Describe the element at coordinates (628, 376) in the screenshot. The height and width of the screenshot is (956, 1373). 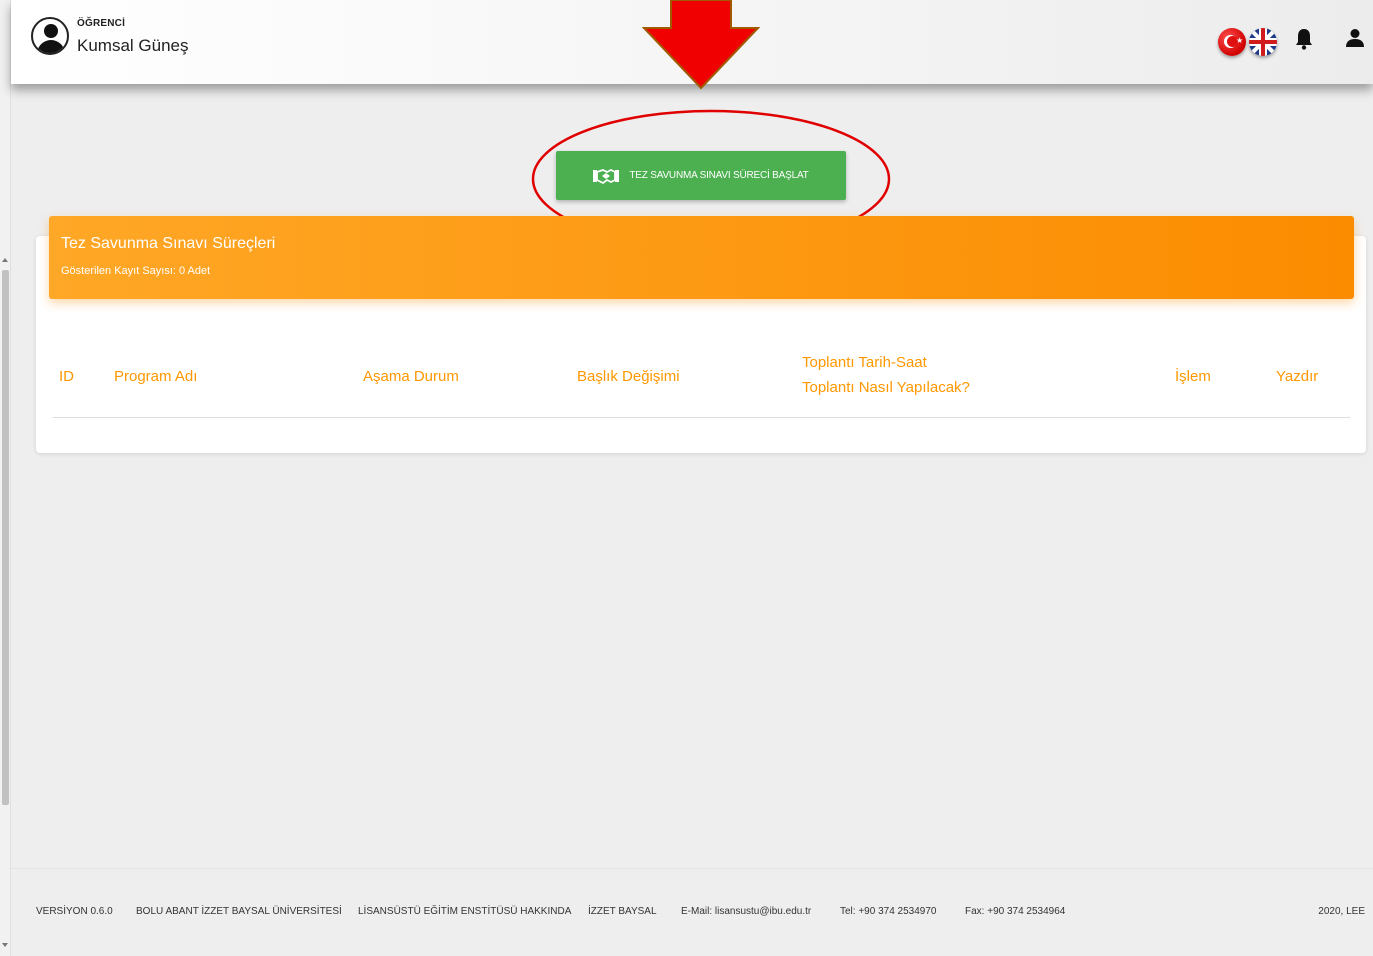
I see `column-header-title-change: Başlık Değişimi` at that location.